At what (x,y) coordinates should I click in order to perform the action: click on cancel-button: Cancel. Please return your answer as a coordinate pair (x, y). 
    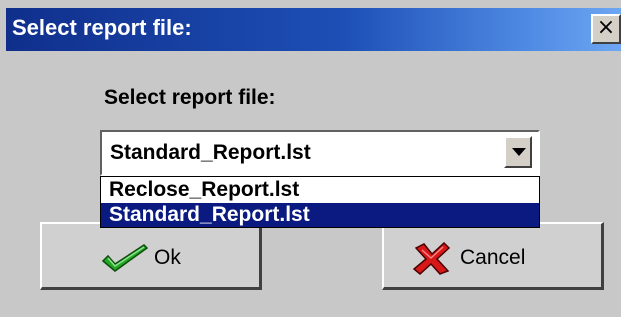
    Looking at the image, I should click on (493, 256).